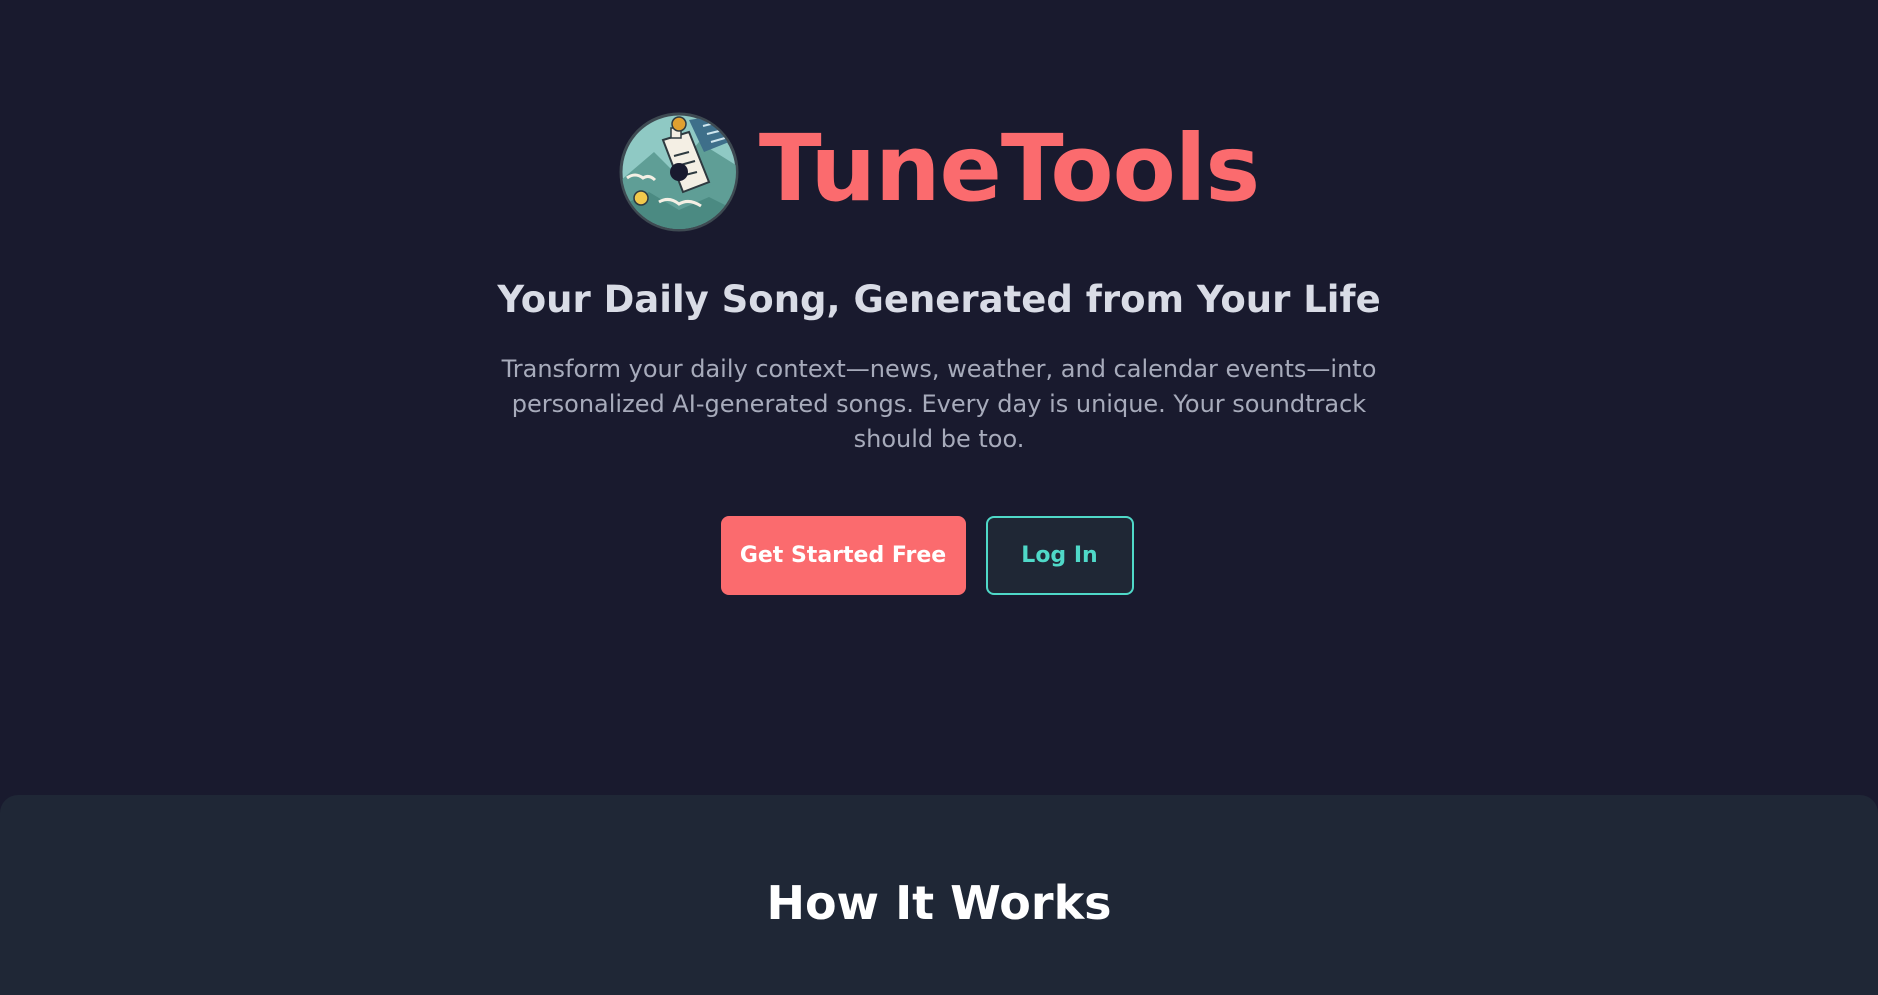  I want to click on section-title: How It Works, so click(939, 903).